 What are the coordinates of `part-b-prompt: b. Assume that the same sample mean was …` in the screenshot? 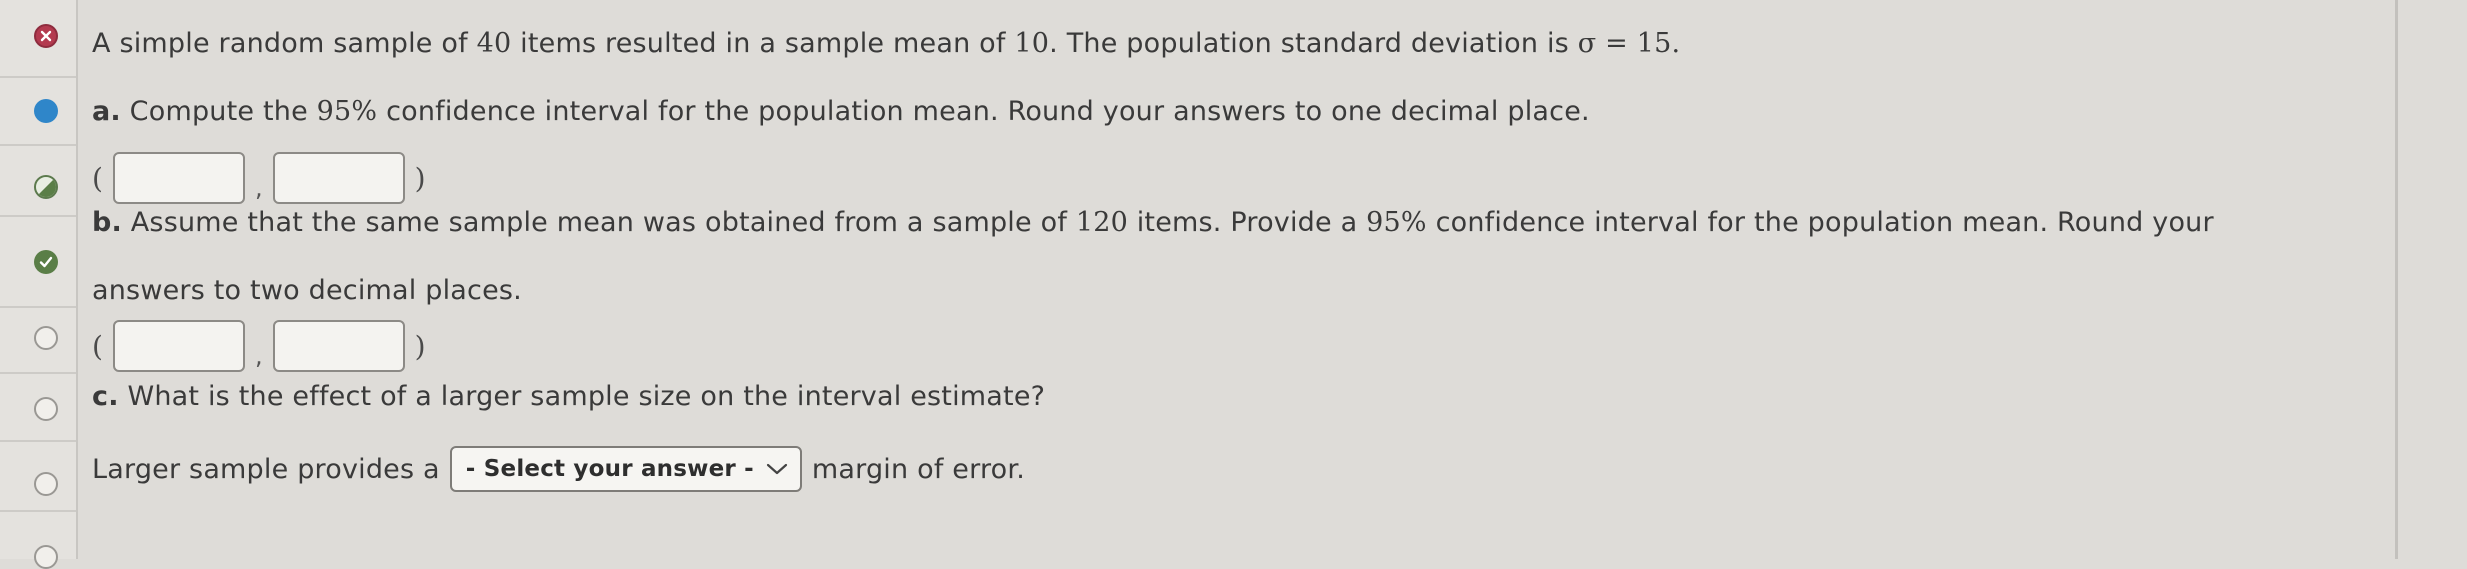 It's located at (1153, 222).